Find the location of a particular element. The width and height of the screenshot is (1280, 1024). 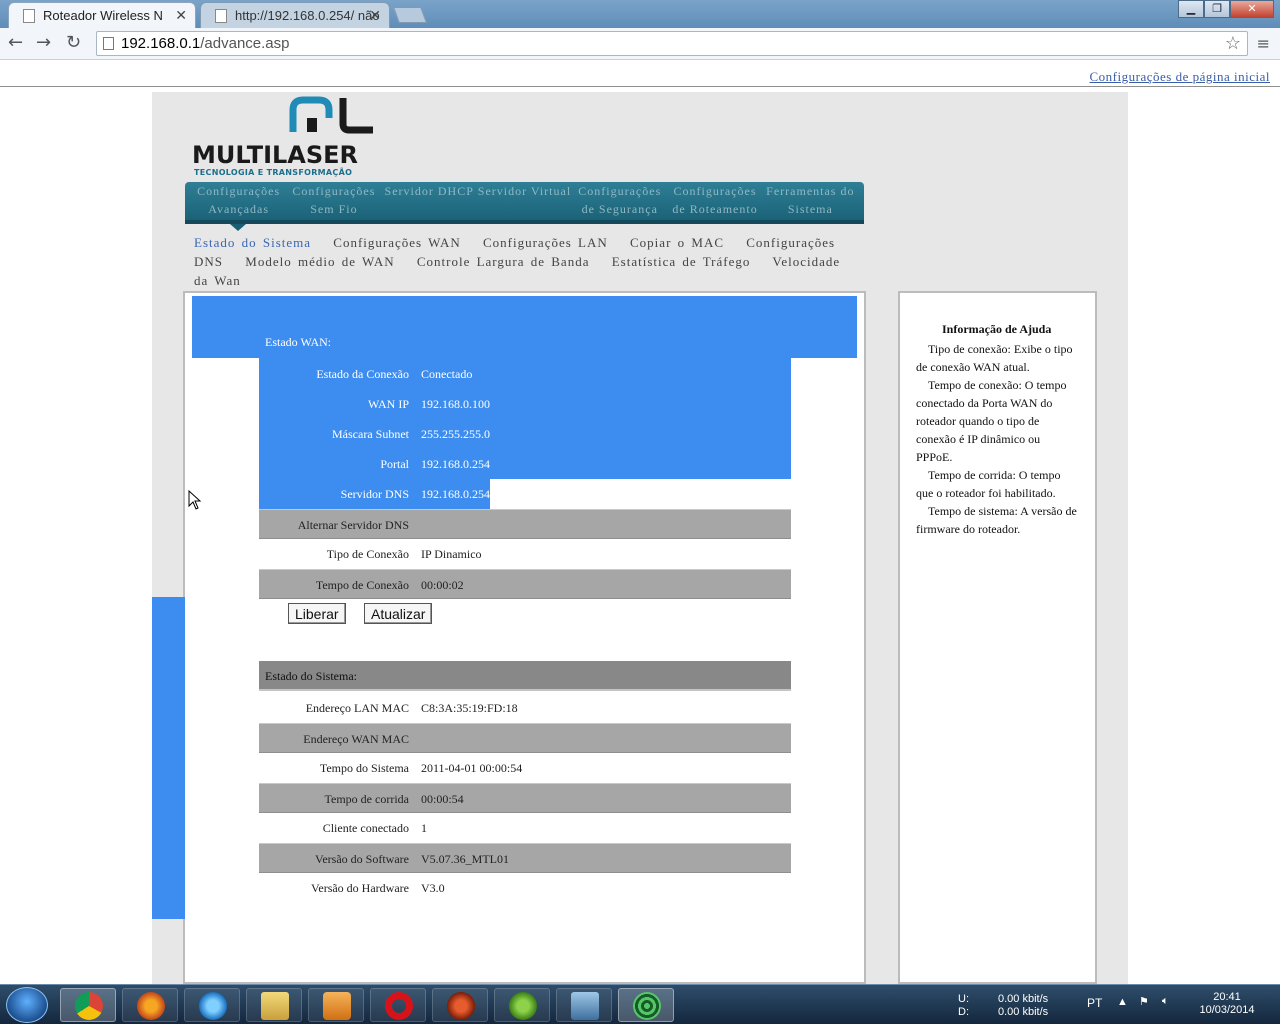

start-button is located at coordinates (27, 1005).